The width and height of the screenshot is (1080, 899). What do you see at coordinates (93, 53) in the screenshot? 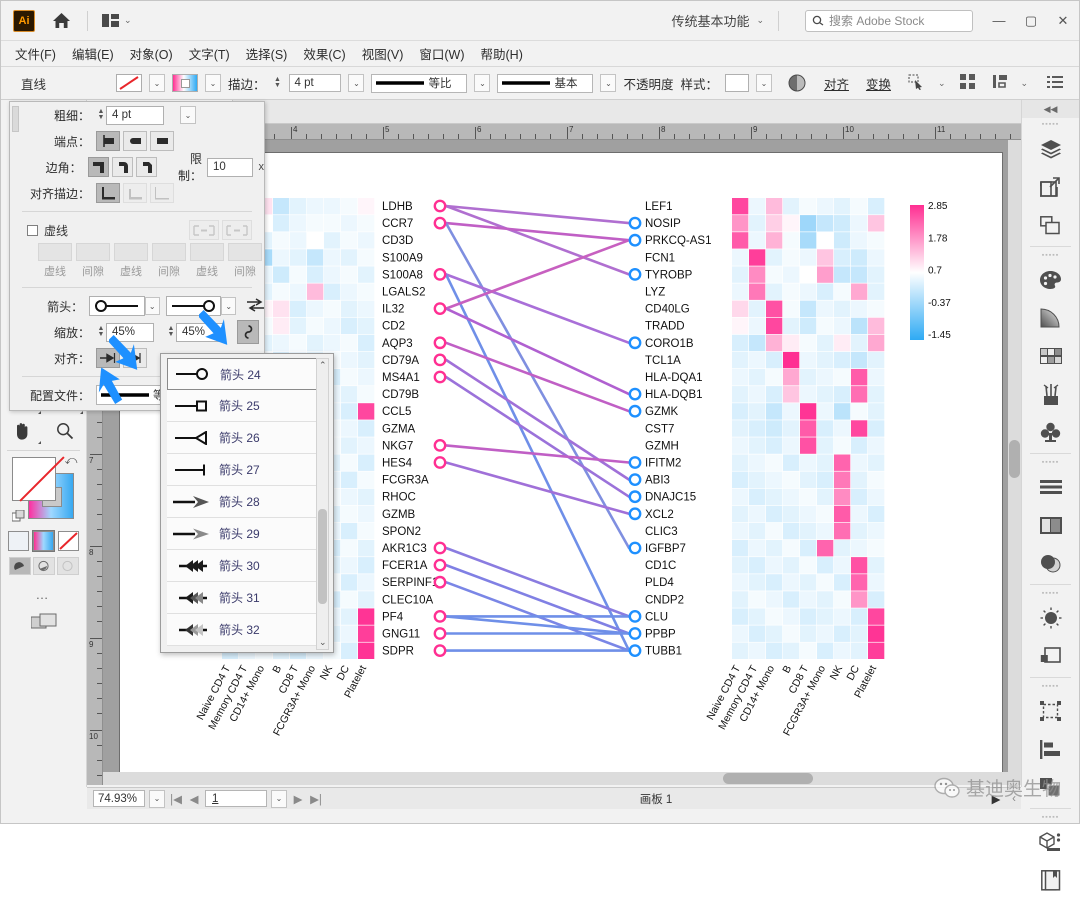
I see `menu-item-edit: 编辑(E)` at bounding box center [93, 53].